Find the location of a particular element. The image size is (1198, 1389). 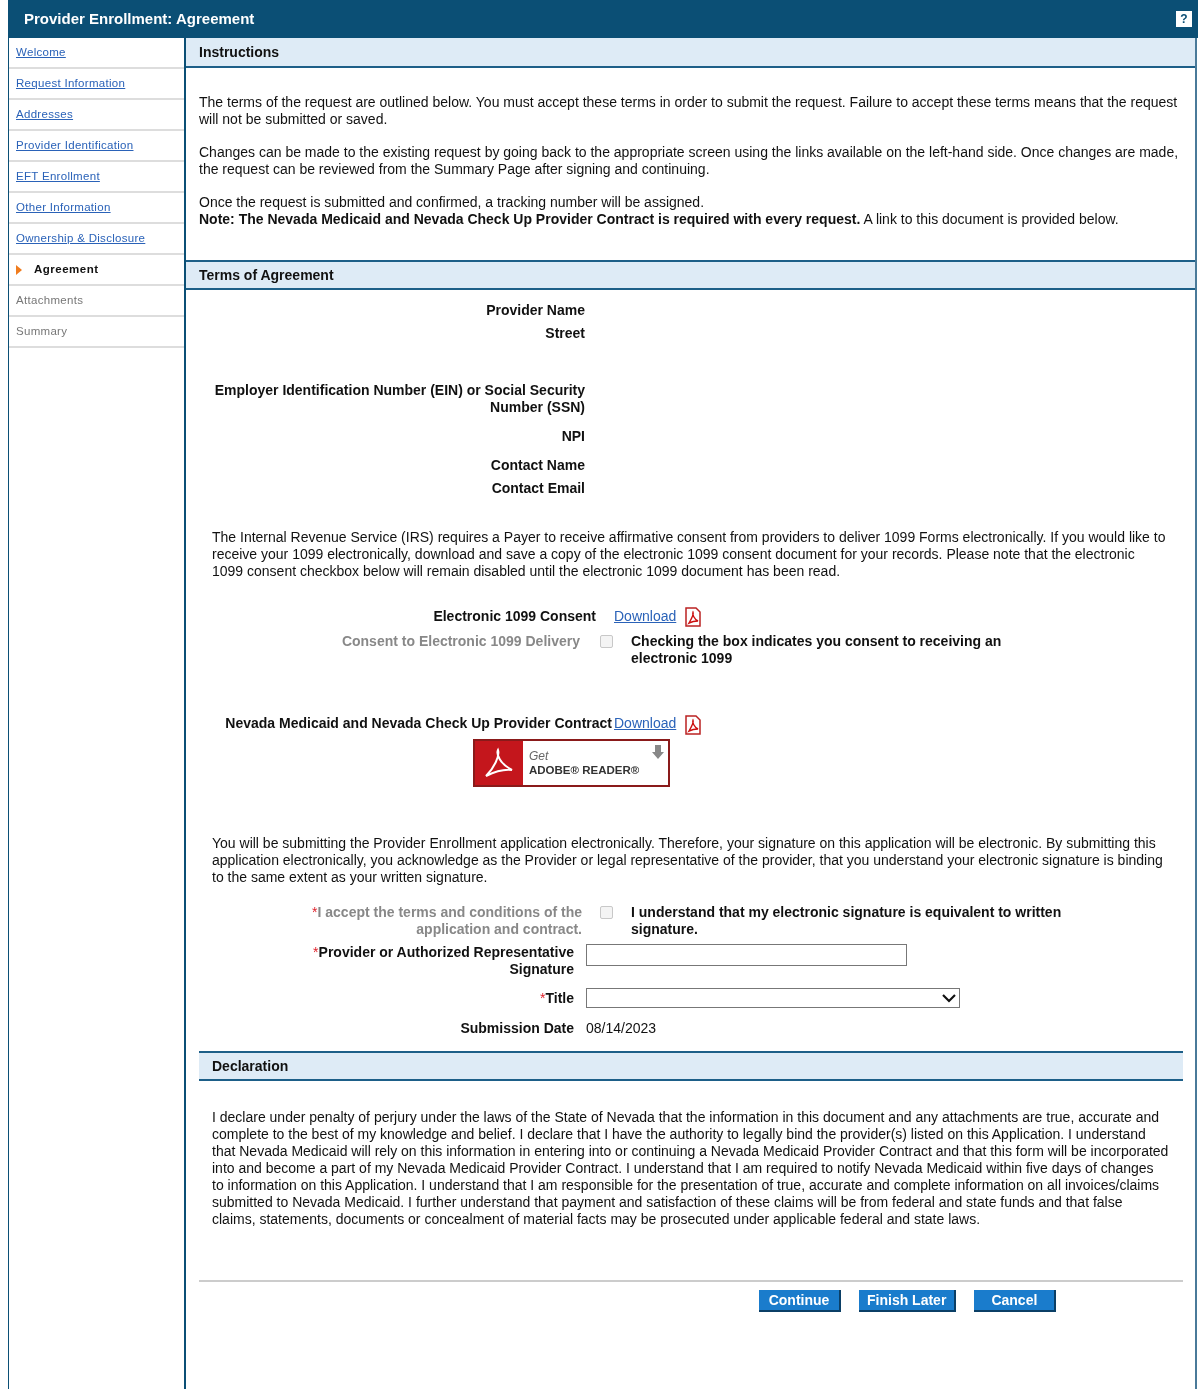

sidebar-item: EFT Enrollment is located at coordinates (58, 176).